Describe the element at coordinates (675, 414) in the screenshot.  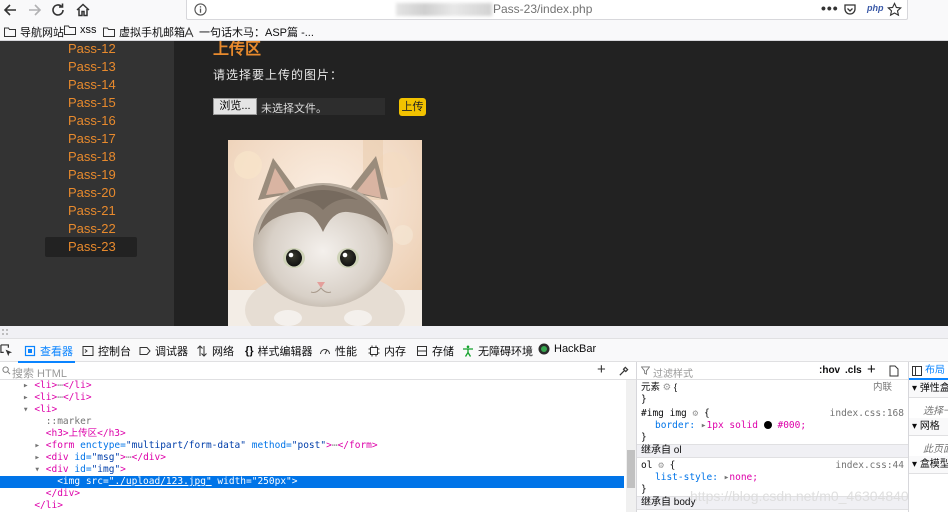
I see `rule1-selector: #img img ⚙ {` at that location.